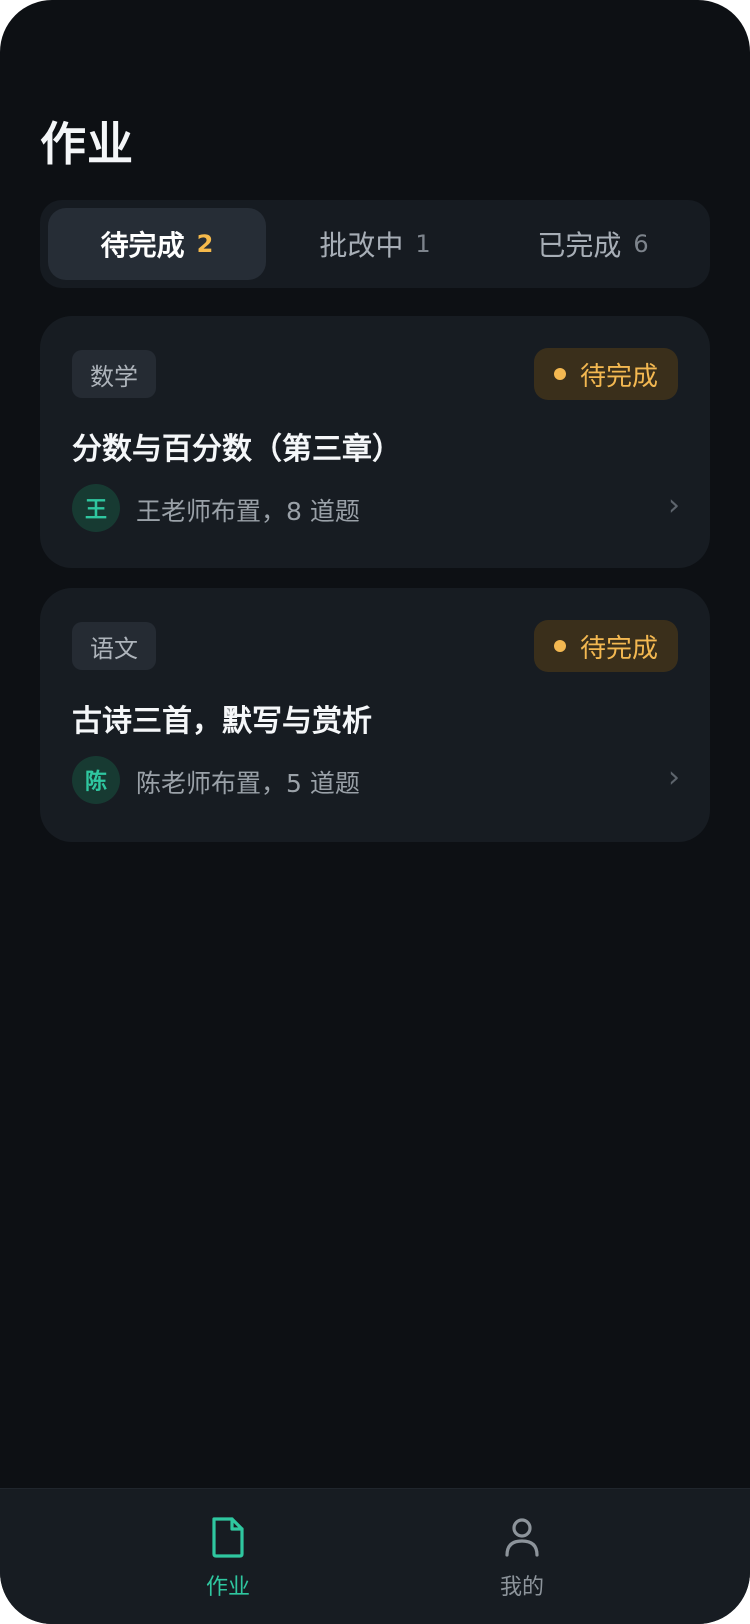 This screenshot has width=750, height=1624. I want to click on nav-item-homework: 作业, so click(228, 1558).